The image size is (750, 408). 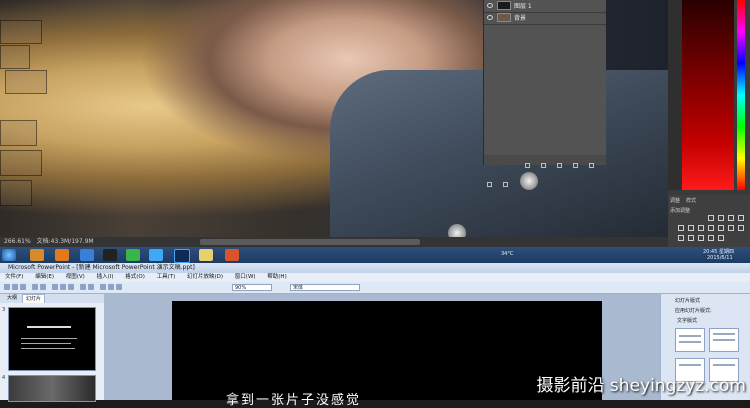 What do you see at coordinates (520, 18) in the screenshot?
I see `layer-name: 背景` at bounding box center [520, 18].